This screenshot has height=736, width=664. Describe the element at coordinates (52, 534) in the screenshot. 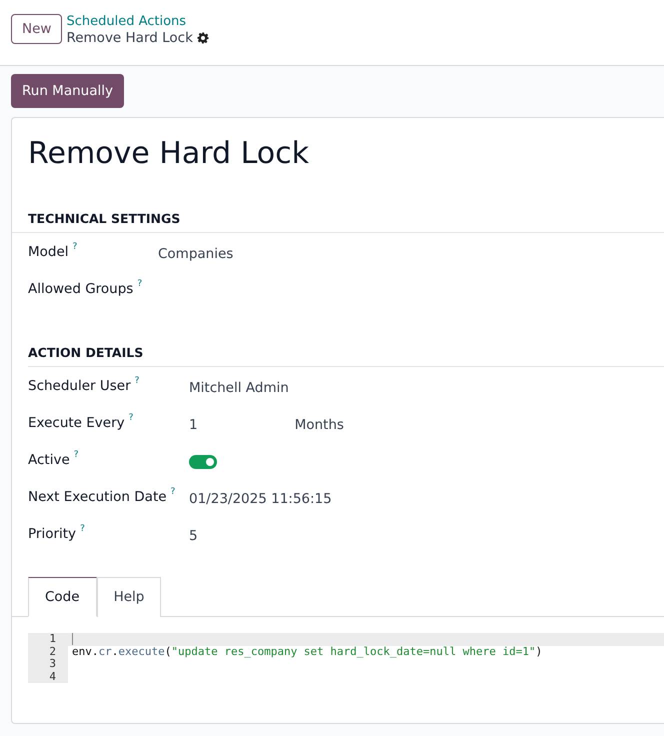

I see `field-label: Priority` at that location.